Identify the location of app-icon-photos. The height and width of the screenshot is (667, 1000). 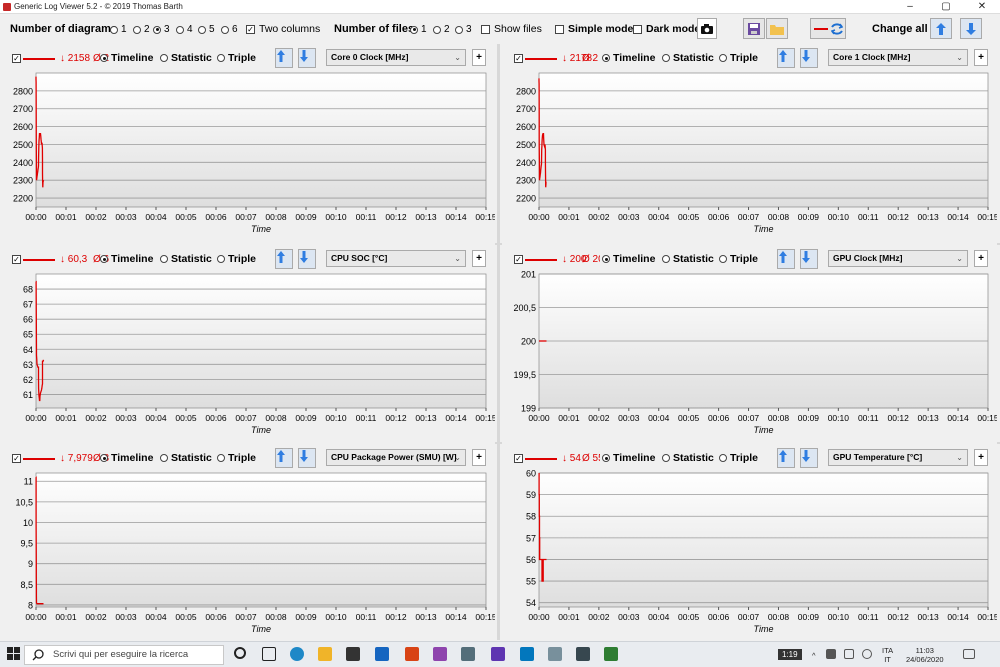
(468, 654).